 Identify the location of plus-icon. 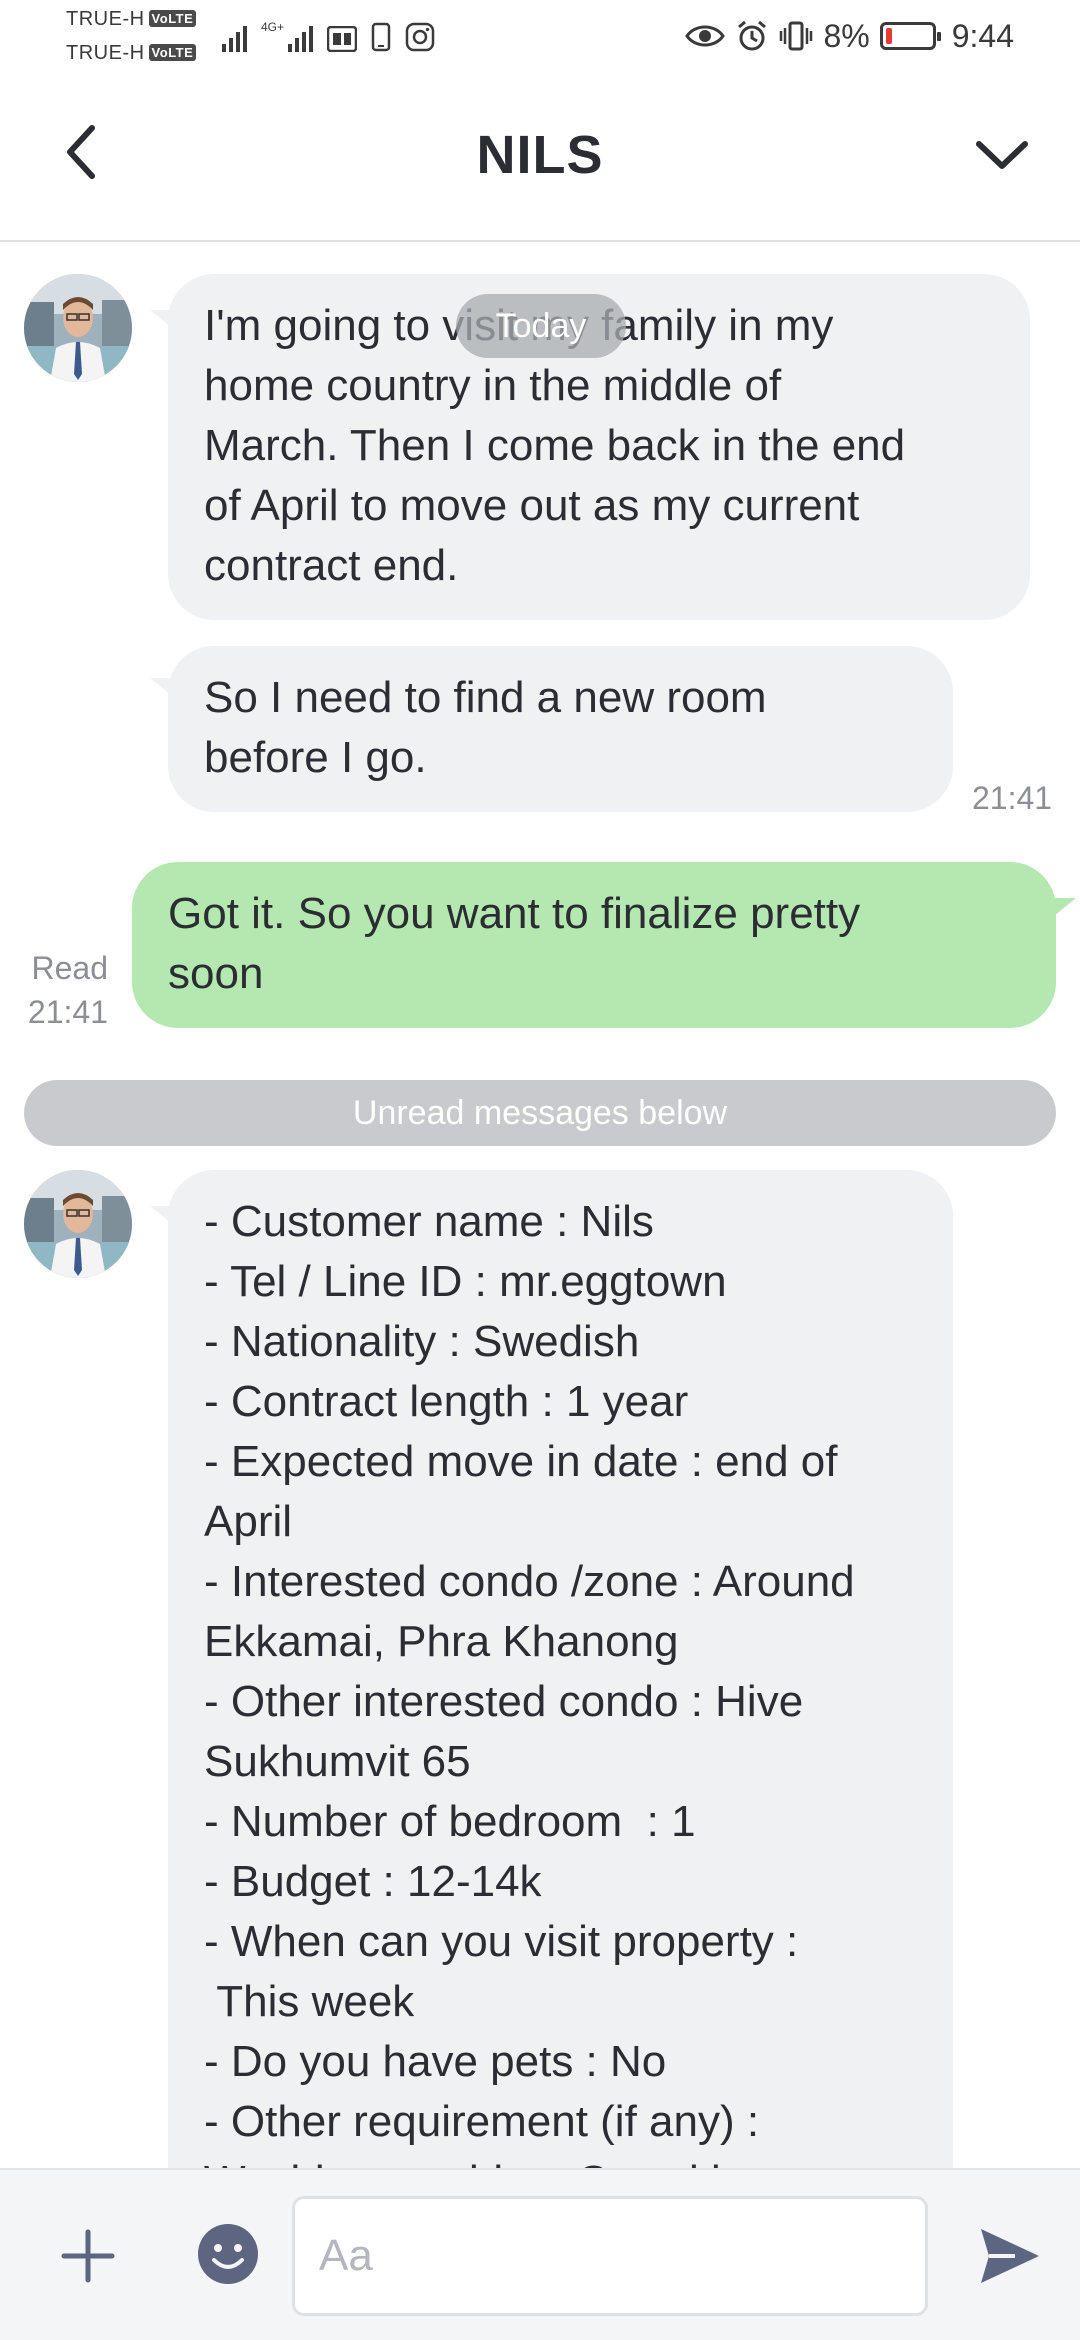
(88, 2256).